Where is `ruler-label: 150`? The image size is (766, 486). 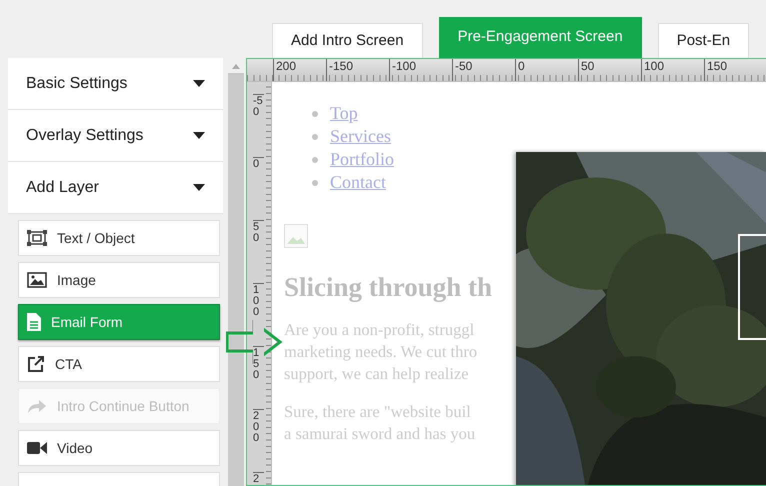
ruler-label: 150 is located at coordinates (735, 70).